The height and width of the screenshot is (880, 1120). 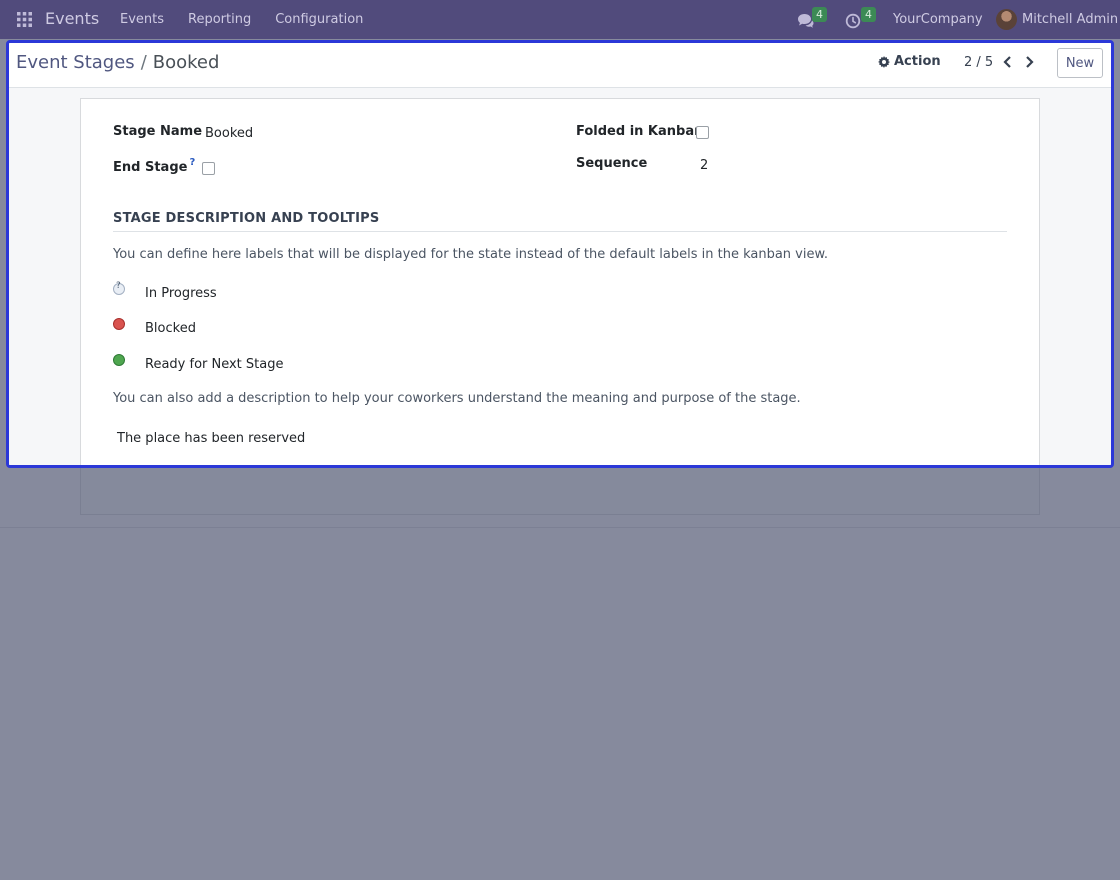 I want to click on main-menu: Events Reporting Configuration, so click(x=241, y=19).